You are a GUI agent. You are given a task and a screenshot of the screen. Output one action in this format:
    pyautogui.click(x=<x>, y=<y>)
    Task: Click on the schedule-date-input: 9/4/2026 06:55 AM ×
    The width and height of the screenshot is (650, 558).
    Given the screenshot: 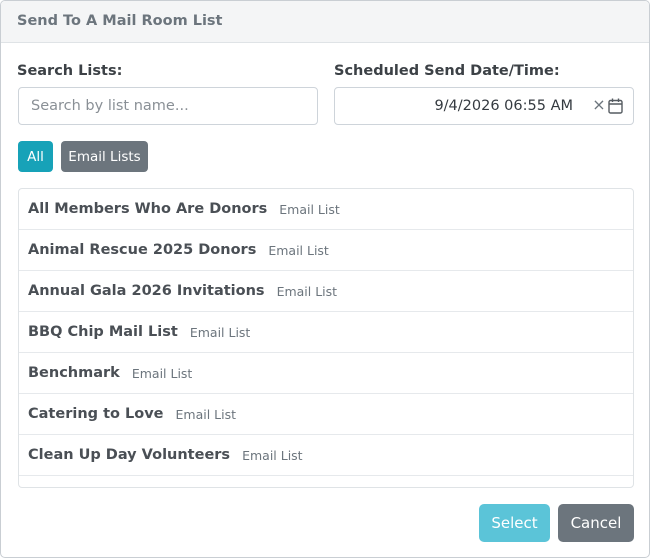 What is the action you would take?
    pyautogui.click(x=484, y=106)
    